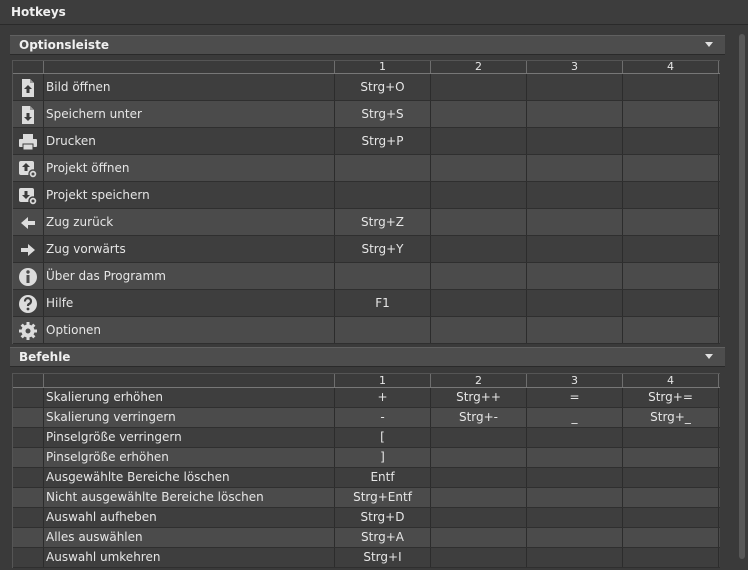  What do you see at coordinates (383, 557) in the screenshot?
I see `hotkey-cell: Strg+I` at bounding box center [383, 557].